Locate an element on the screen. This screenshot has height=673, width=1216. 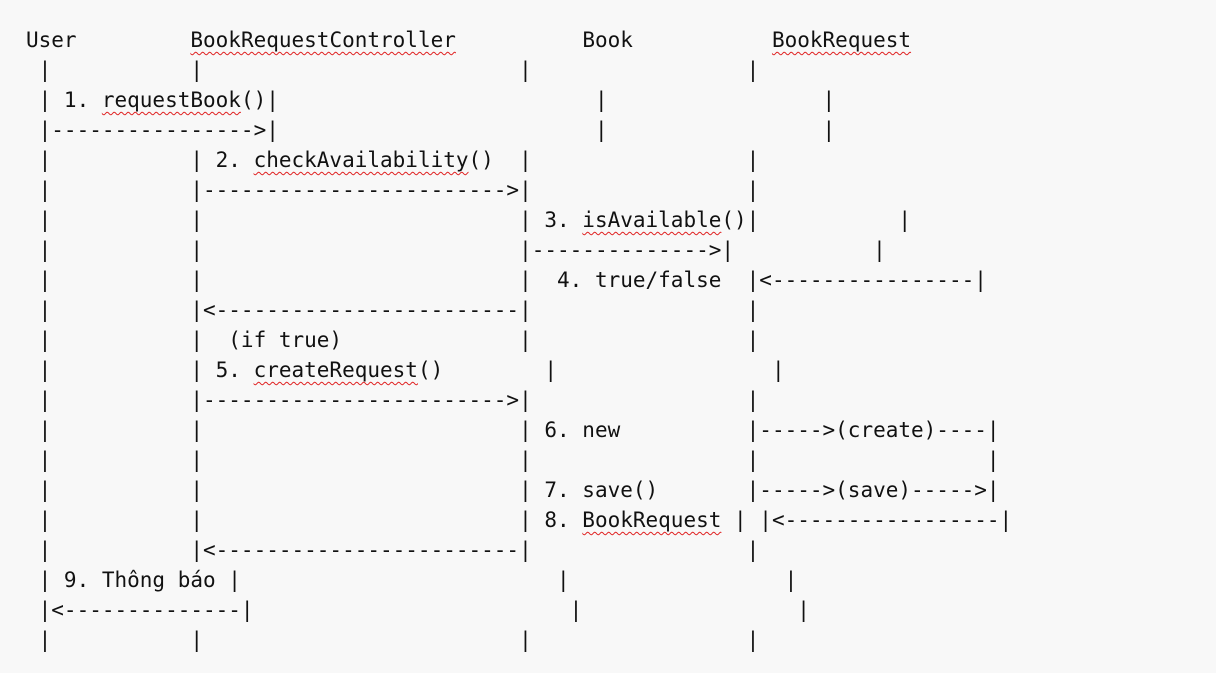
diagram-text: | | 2. is located at coordinates (140, 160).